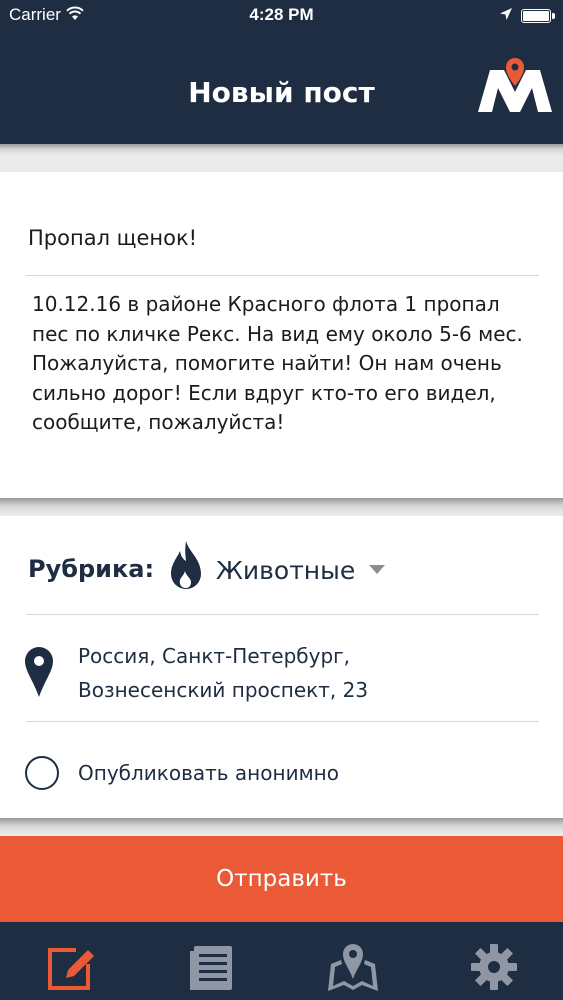  I want to click on m-pin-logo-icon, so click(515, 85).